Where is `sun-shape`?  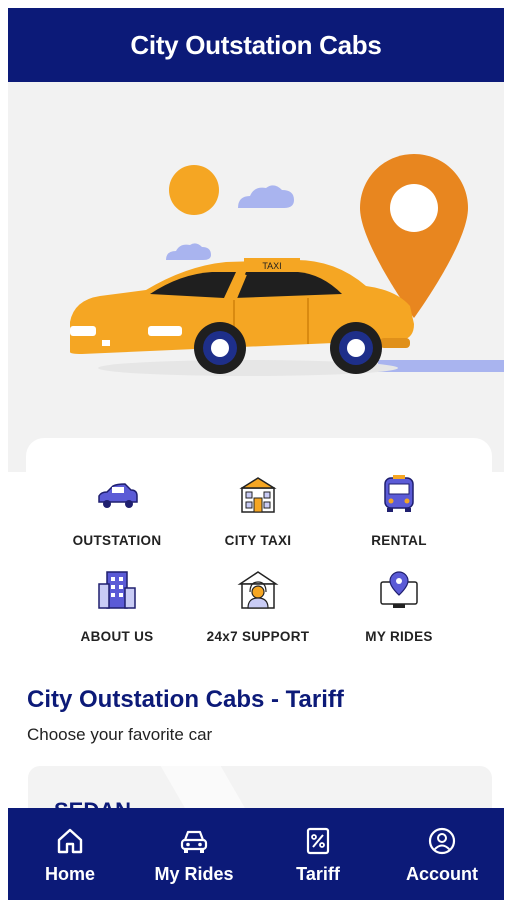 sun-shape is located at coordinates (194, 190).